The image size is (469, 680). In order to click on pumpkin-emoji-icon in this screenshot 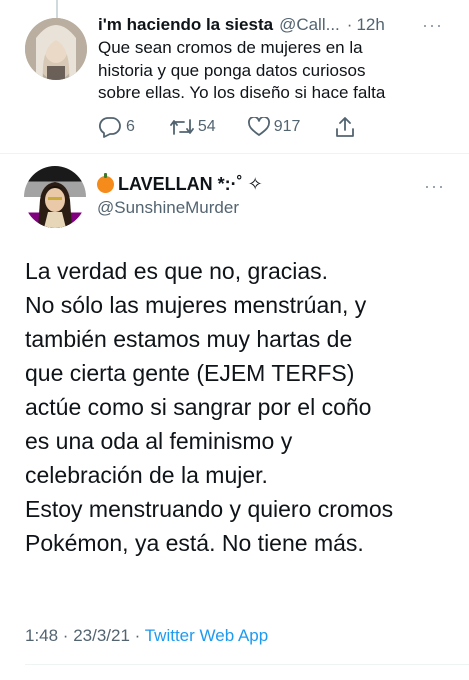, I will do `click(105, 183)`.